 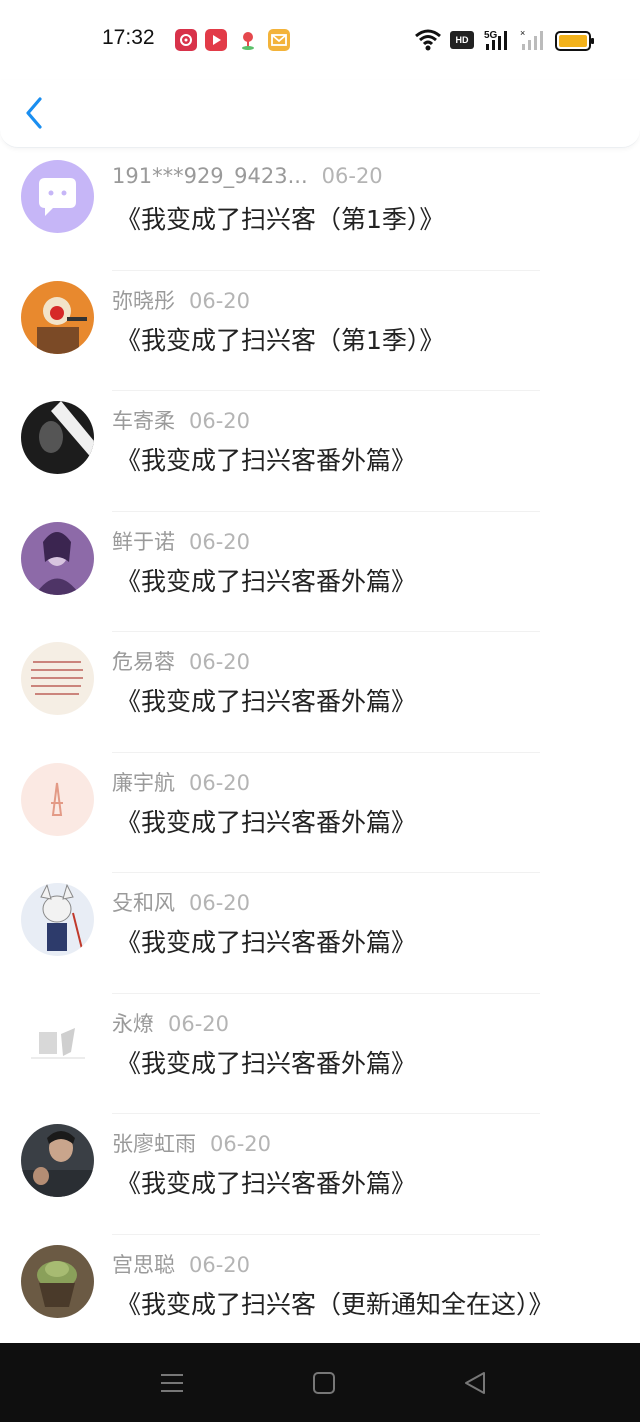 I want to click on app-red-icon, so click(x=186, y=40).